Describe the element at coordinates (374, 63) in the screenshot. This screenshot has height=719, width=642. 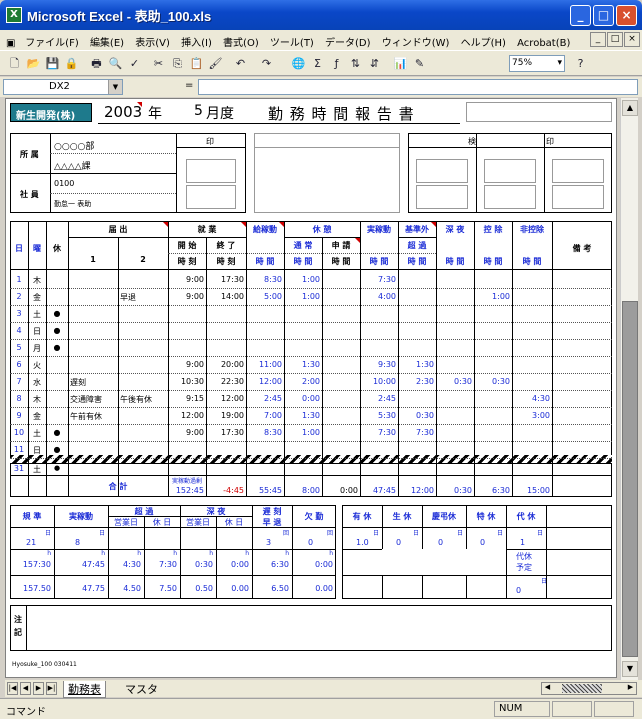
I see `sort-descending-icon: ⇵` at that location.